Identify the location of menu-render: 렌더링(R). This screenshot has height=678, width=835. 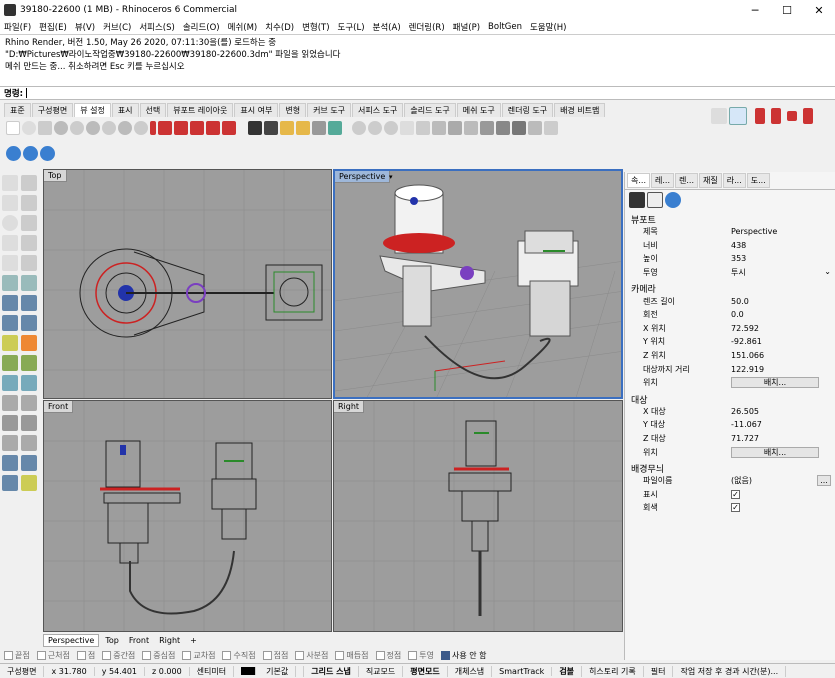
(427, 27).